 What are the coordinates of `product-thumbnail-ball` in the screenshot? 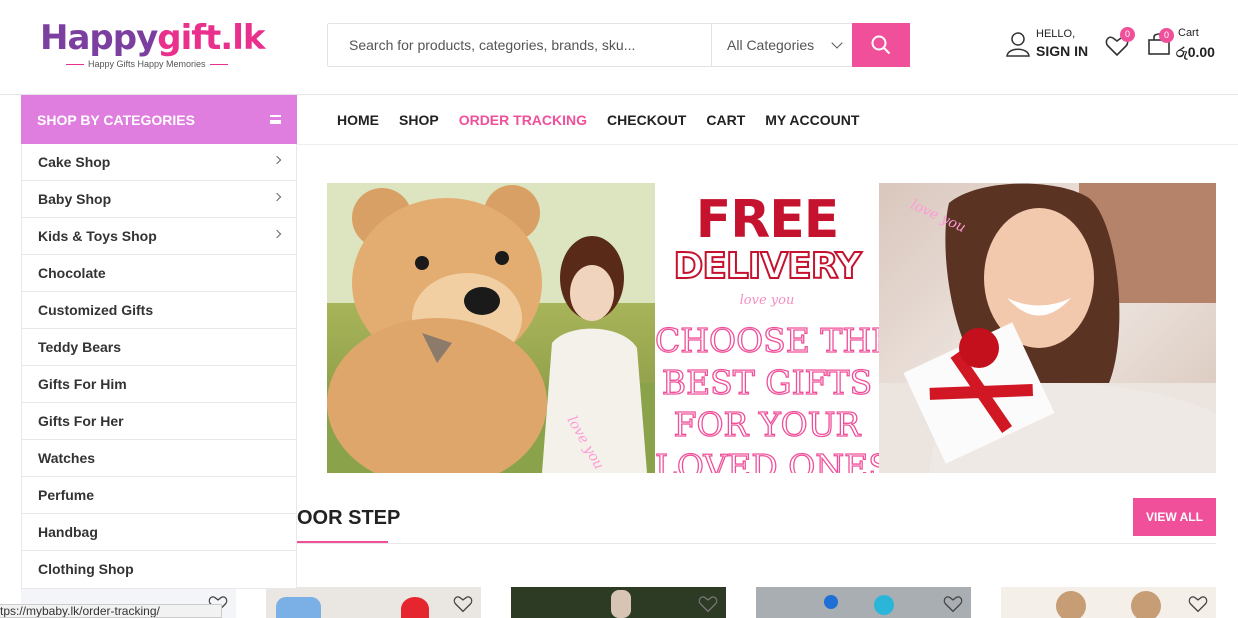 It's located at (884, 605).